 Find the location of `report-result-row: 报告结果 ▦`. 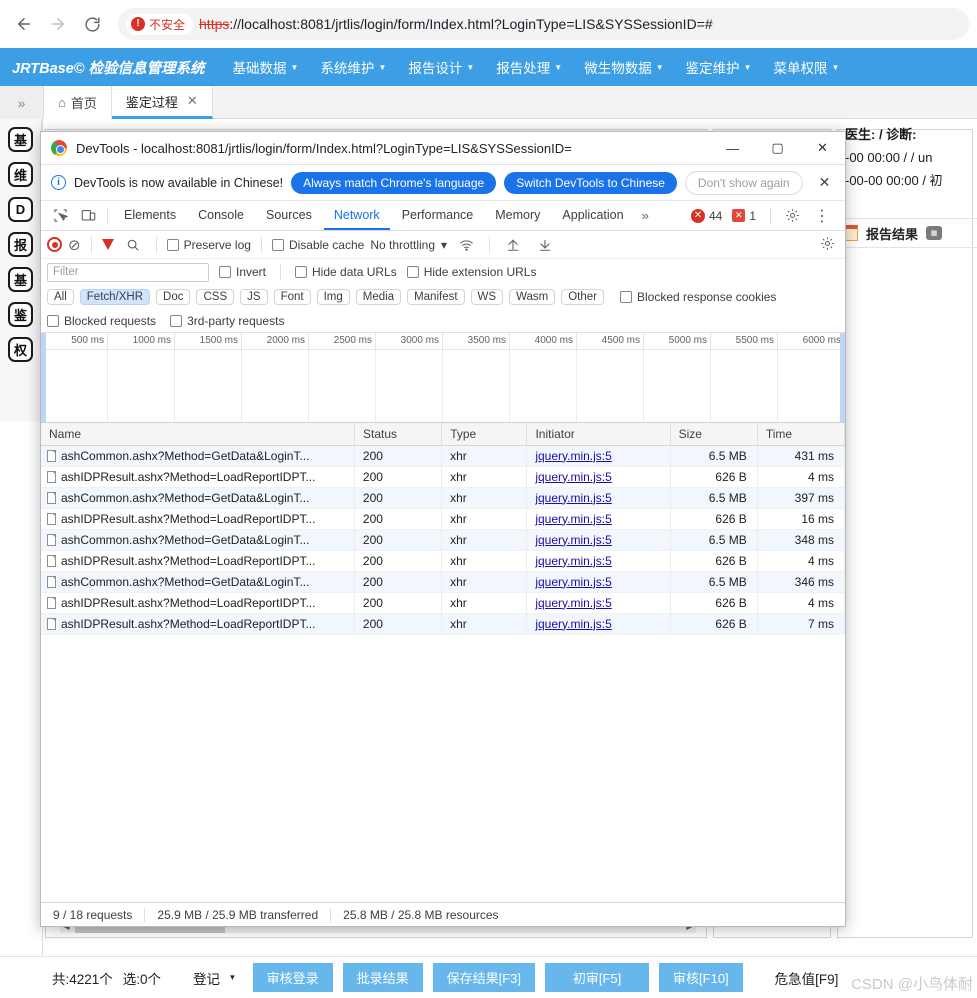

report-result-row: 报告结果 ▦ is located at coordinates (911, 233).